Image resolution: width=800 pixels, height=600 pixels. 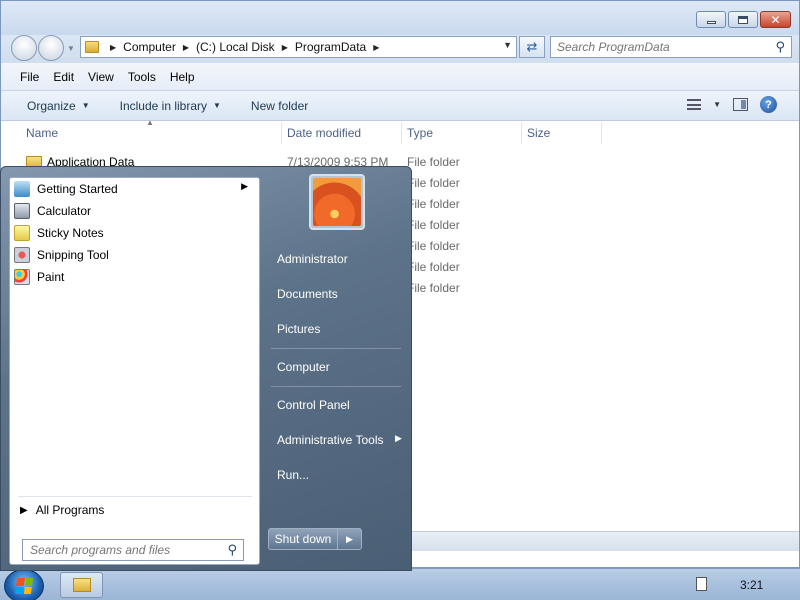 What do you see at coordinates (101, 77) in the screenshot?
I see `menu-view: View` at bounding box center [101, 77].